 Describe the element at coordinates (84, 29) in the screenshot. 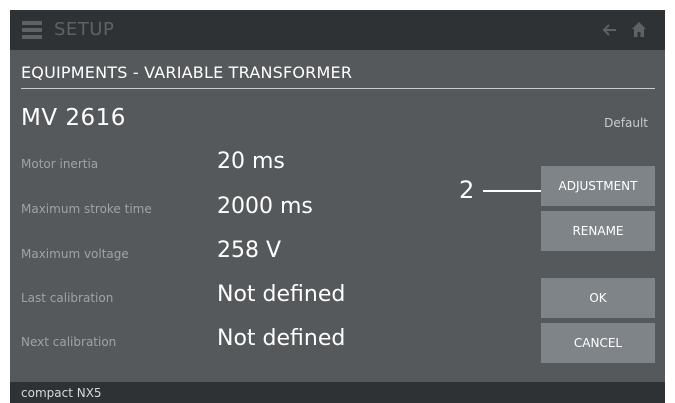

I see `page-title: SETUP` at that location.